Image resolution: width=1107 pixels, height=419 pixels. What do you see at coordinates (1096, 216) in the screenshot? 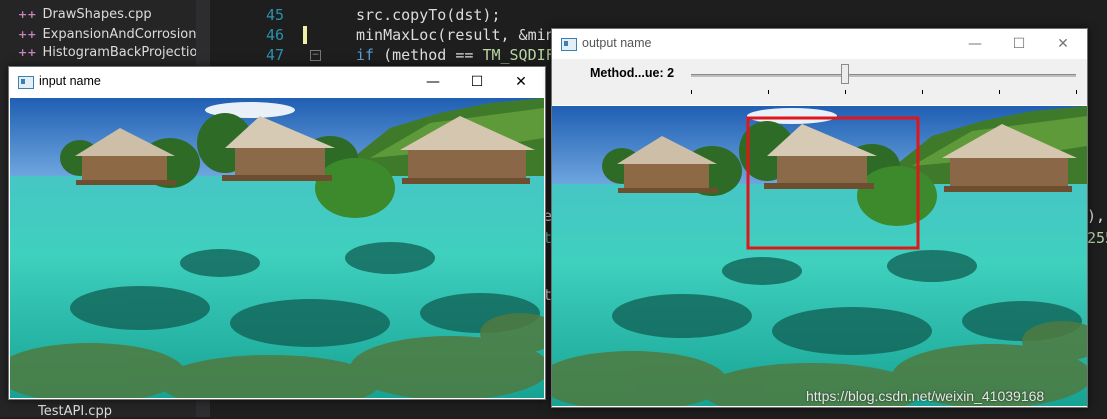
I see `code-fragment: ),` at bounding box center [1096, 216].